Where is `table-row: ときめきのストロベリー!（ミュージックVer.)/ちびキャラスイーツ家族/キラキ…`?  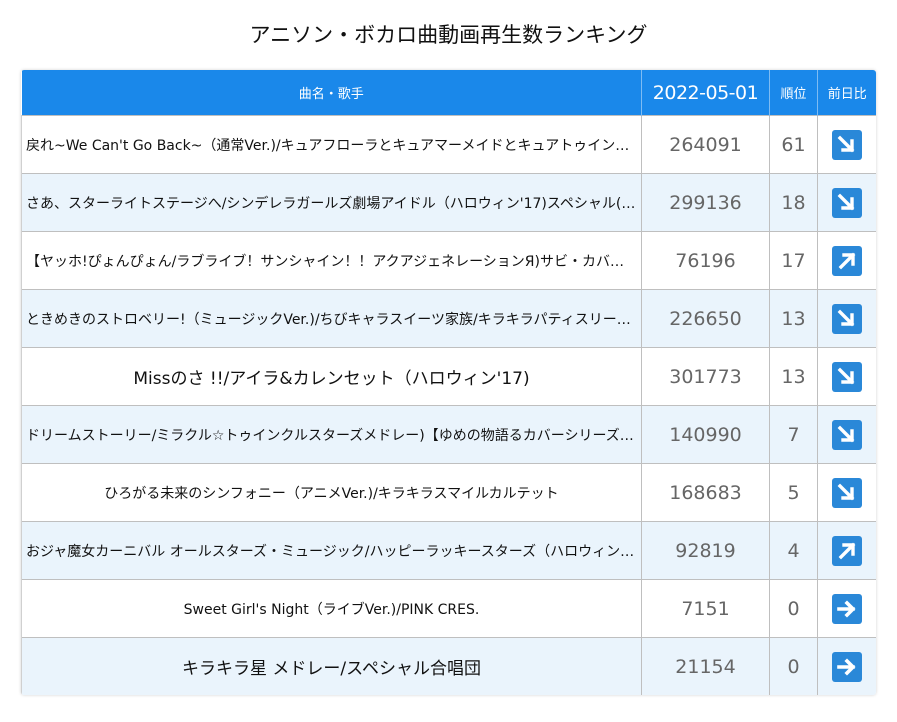 table-row: ときめきのストロベリー!（ミュージックVer.)/ちびキャラスイーツ家族/キラキ… is located at coordinates (448, 318).